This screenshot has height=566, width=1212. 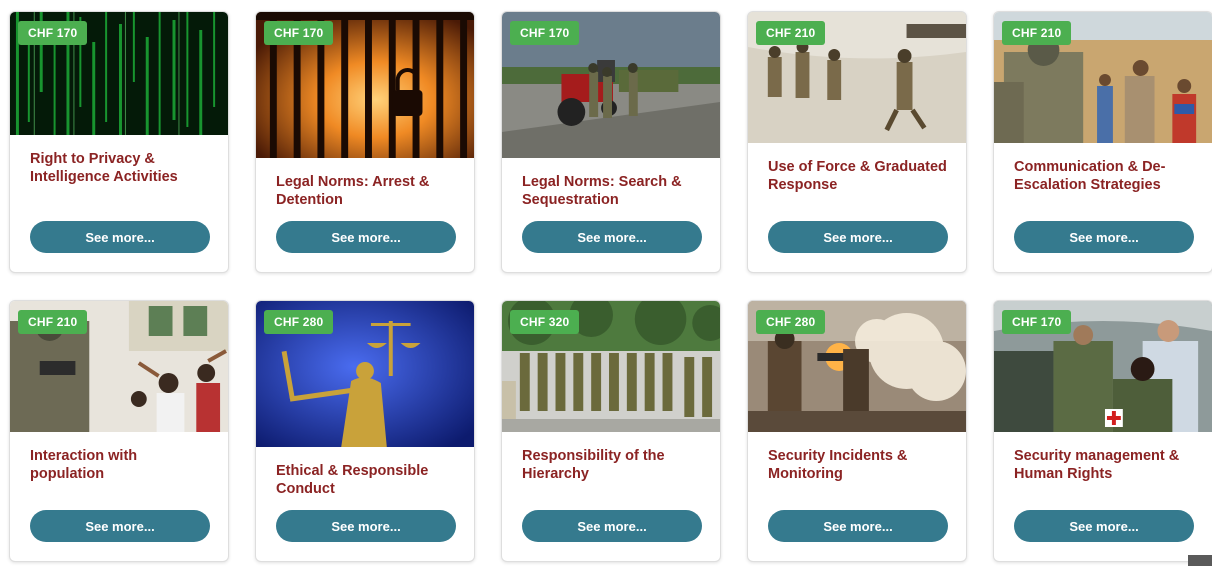 What do you see at coordinates (365, 374) in the screenshot?
I see `course-image-lady-justice: CHF 280` at bounding box center [365, 374].